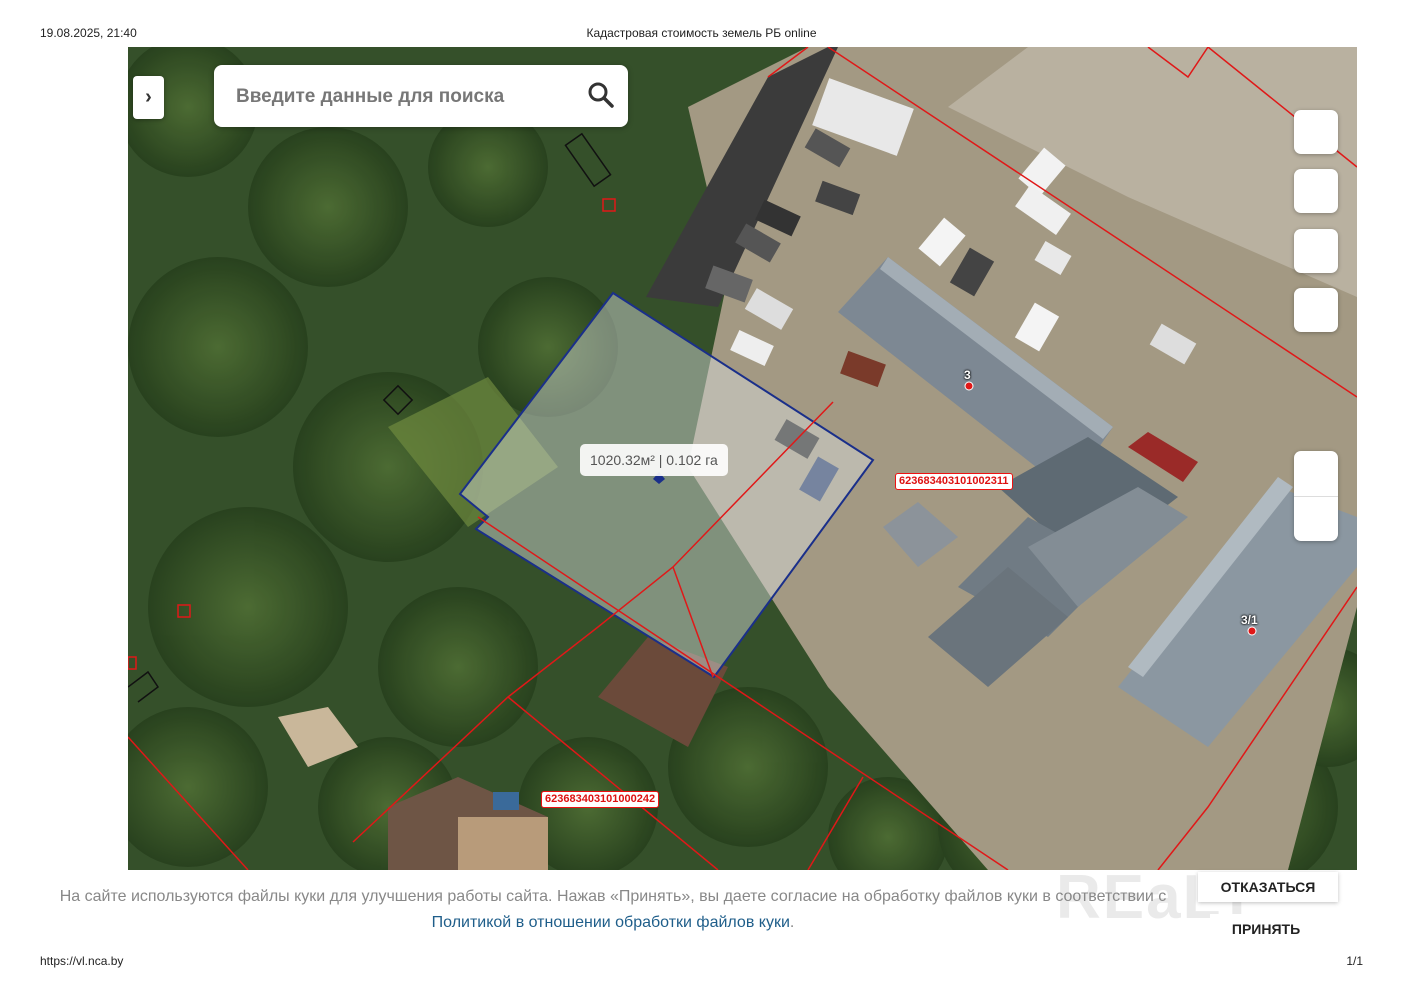 The image size is (1403, 992). I want to click on chevron-right-icon: ›, so click(148, 97).